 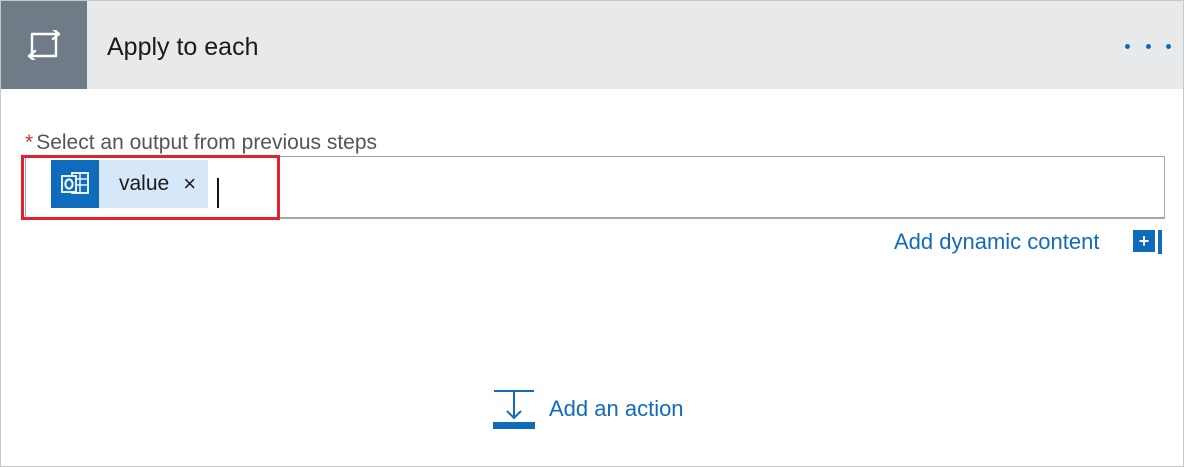 I want to click on dynamic-token: value ×, so click(x=130, y=184).